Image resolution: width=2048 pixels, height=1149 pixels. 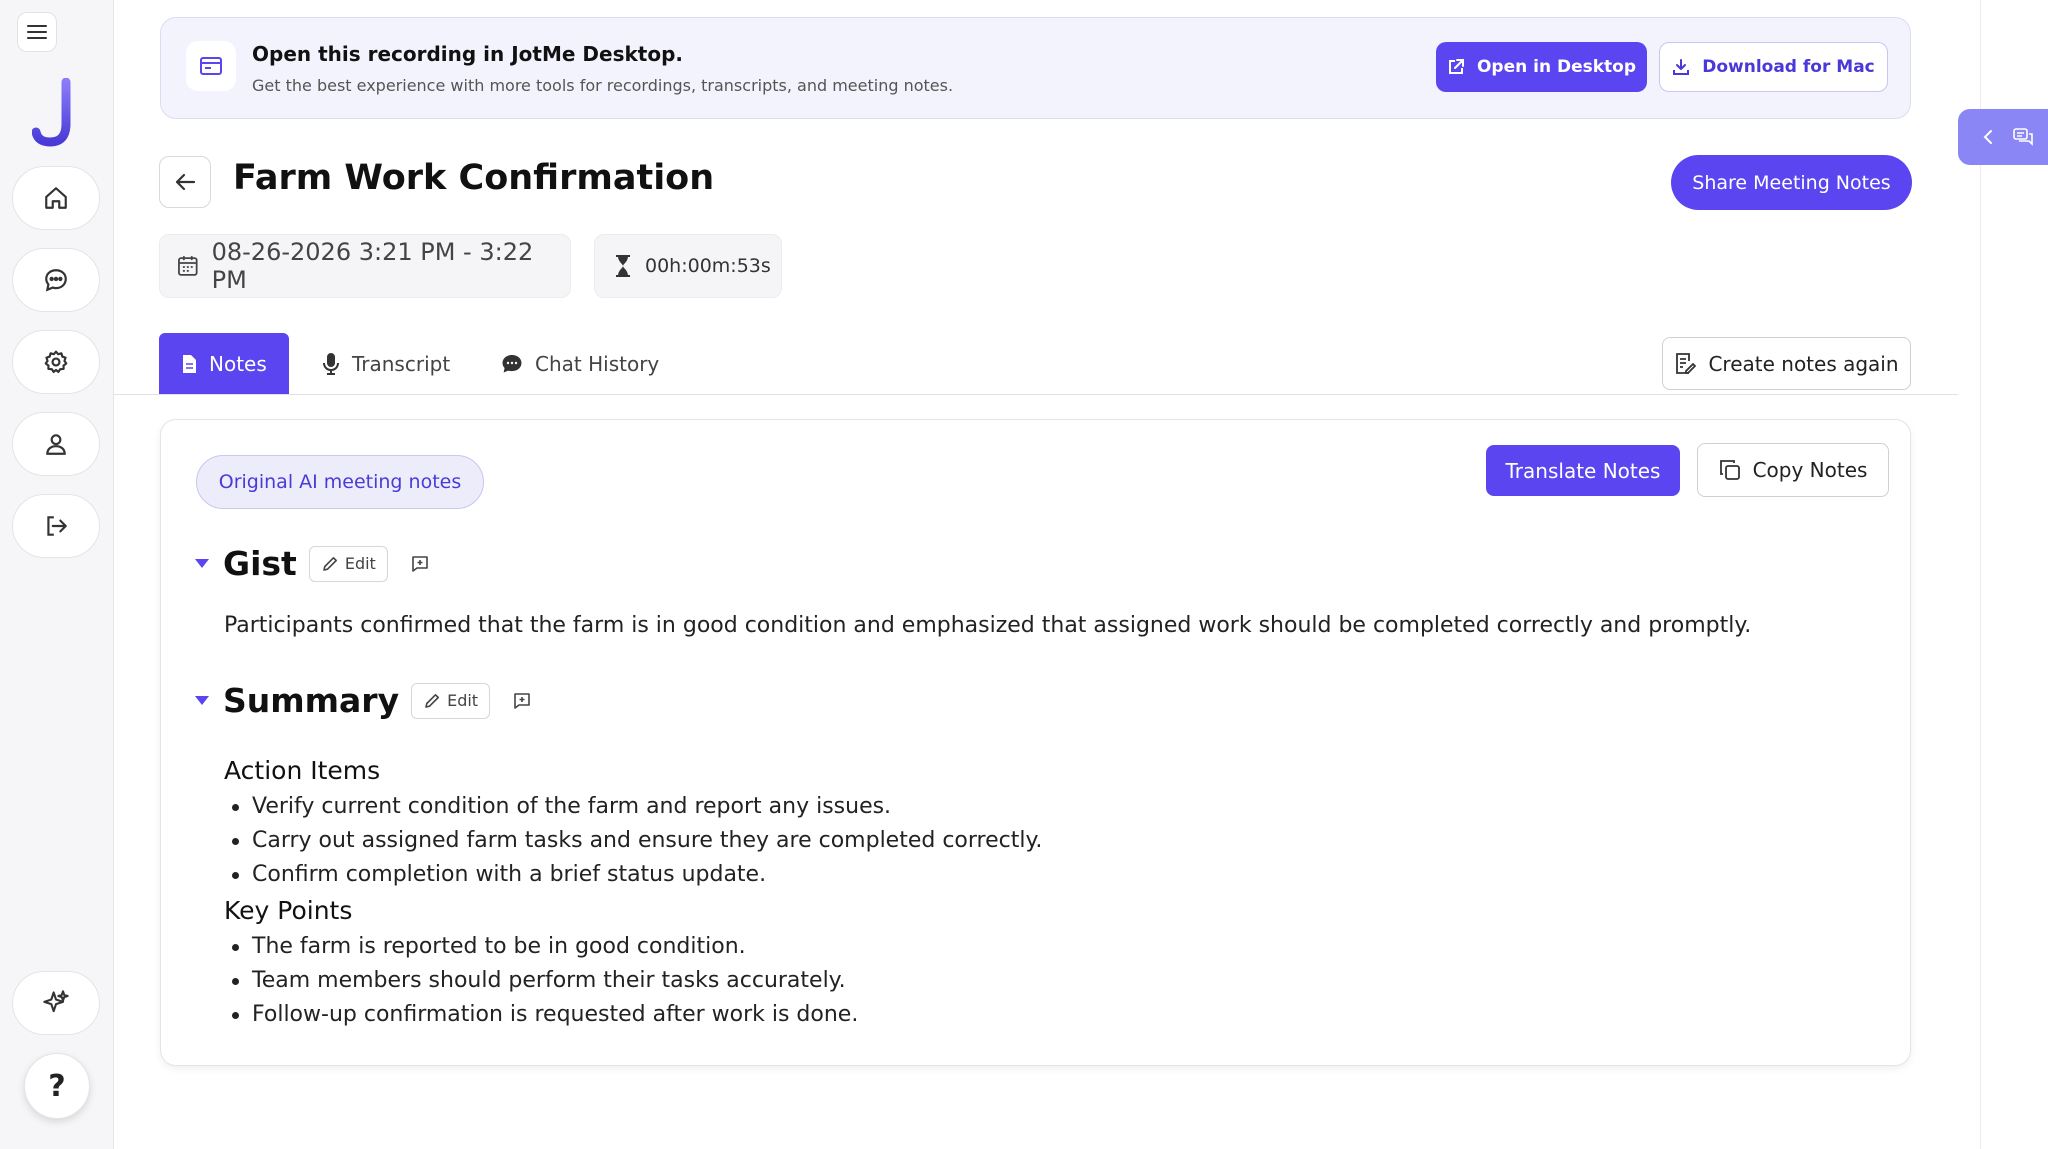 What do you see at coordinates (1729, 470) in the screenshot?
I see `copy-icon` at bounding box center [1729, 470].